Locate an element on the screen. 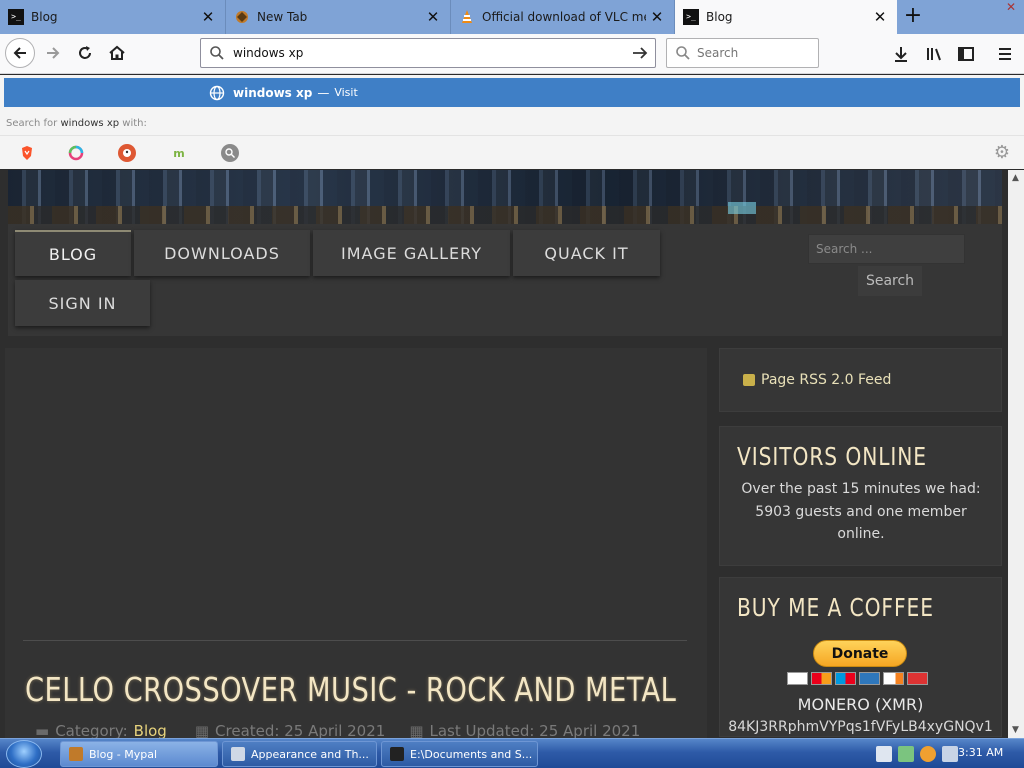 Image resolution: width=1024 pixels, height=768 pixels. start-button is located at coordinates (24, 754).